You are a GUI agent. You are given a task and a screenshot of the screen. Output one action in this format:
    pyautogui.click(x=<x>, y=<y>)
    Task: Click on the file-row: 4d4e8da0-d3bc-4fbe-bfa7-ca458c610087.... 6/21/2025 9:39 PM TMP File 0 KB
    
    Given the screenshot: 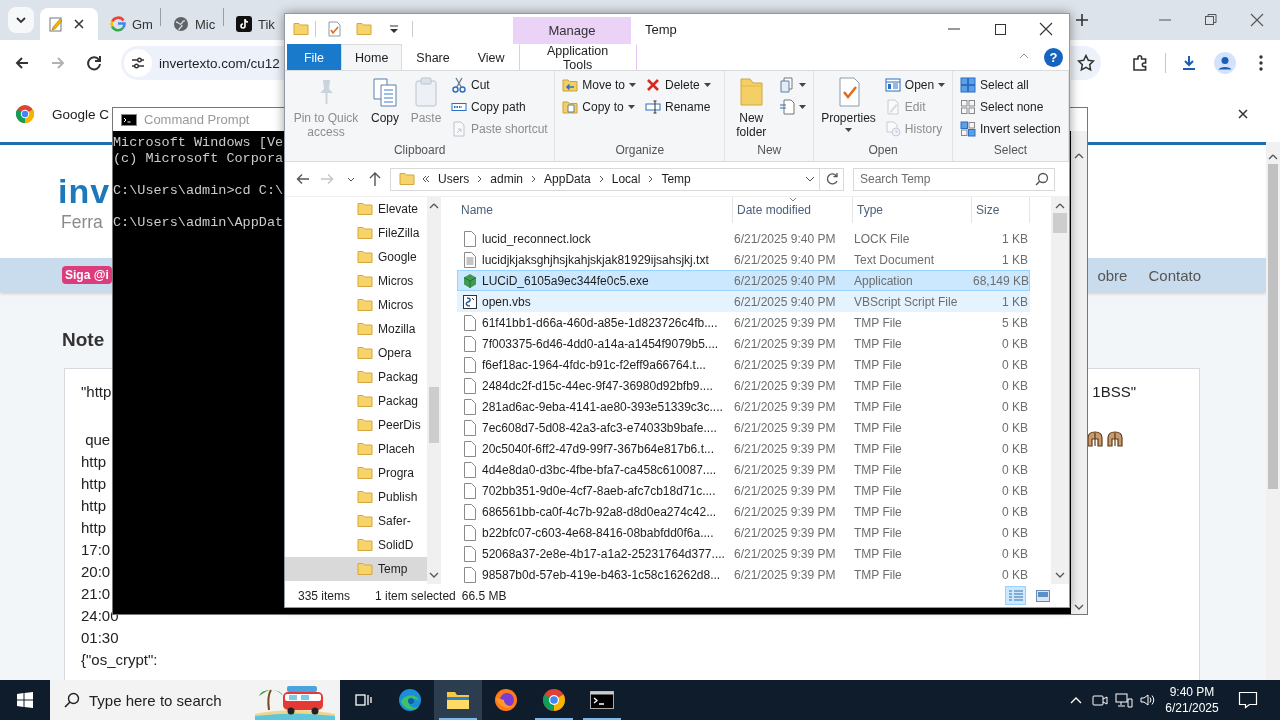 What is the action you would take?
    pyautogui.click(x=743, y=469)
    